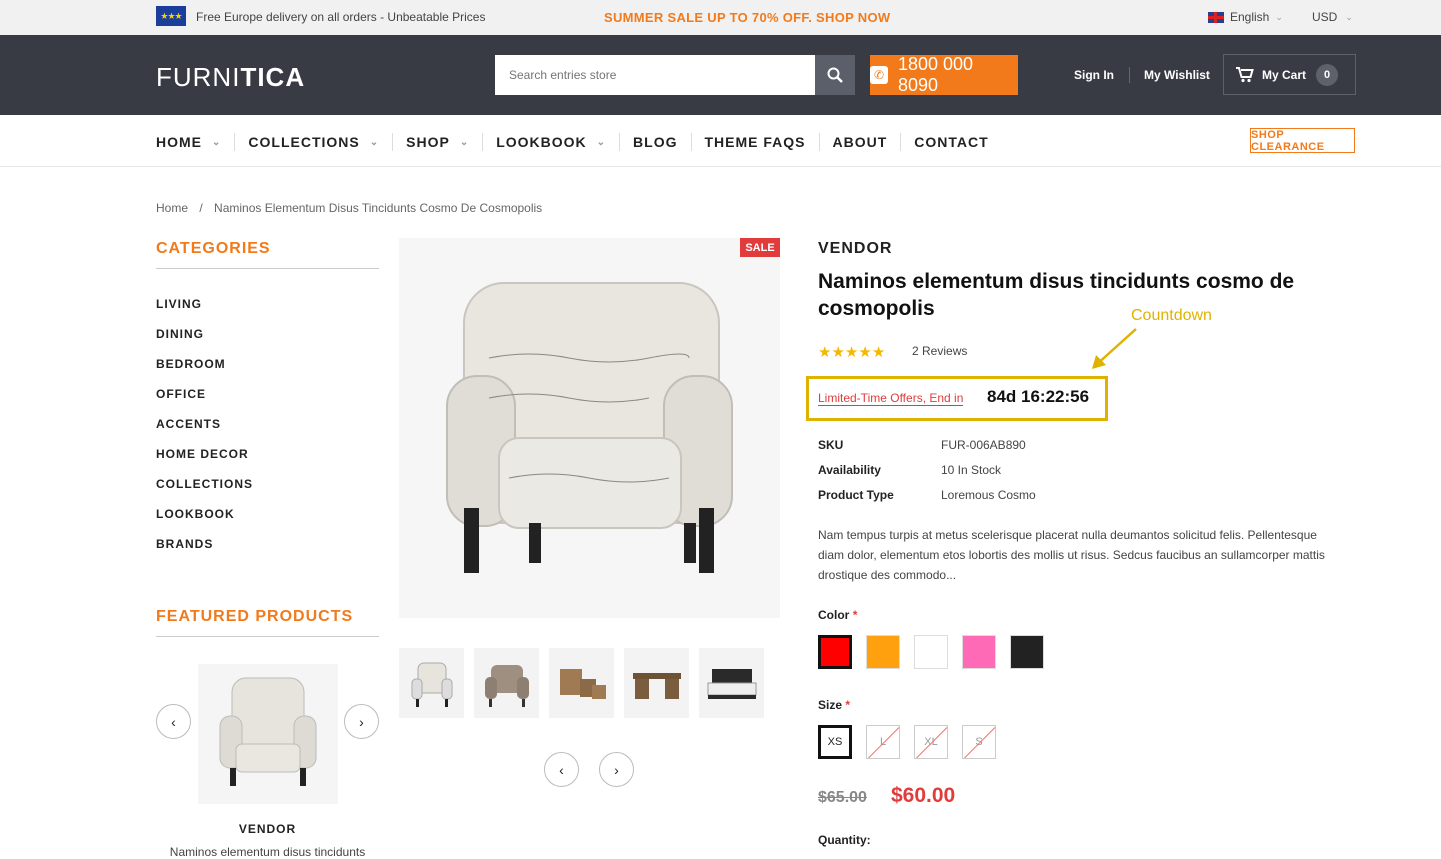 This screenshot has height=859, width=1441. What do you see at coordinates (939, 351) in the screenshot?
I see `reviews-link: 2 Reviews` at bounding box center [939, 351].